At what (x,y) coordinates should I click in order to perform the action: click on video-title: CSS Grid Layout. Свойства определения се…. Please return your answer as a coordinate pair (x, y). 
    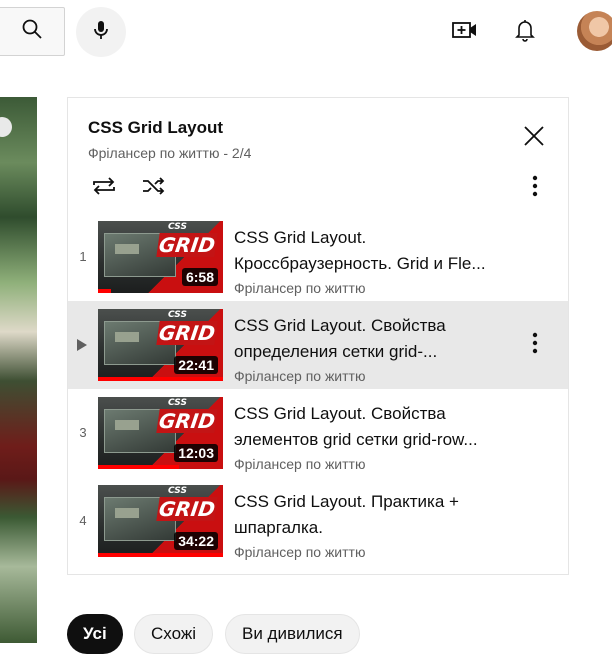
    Looking at the image, I should click on (374, 339).